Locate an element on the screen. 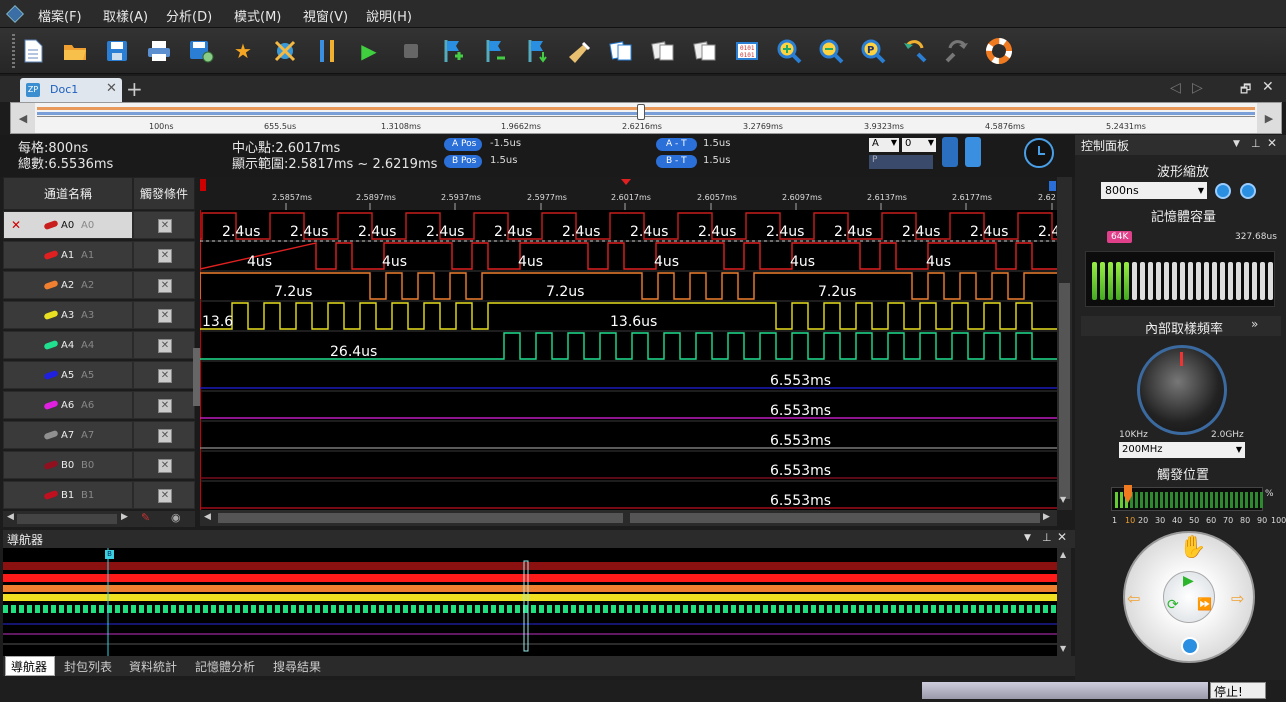 This screenshot has height=702, width=1286. panel-menu-icon: ▼ is located at coordinates (1236, 144).